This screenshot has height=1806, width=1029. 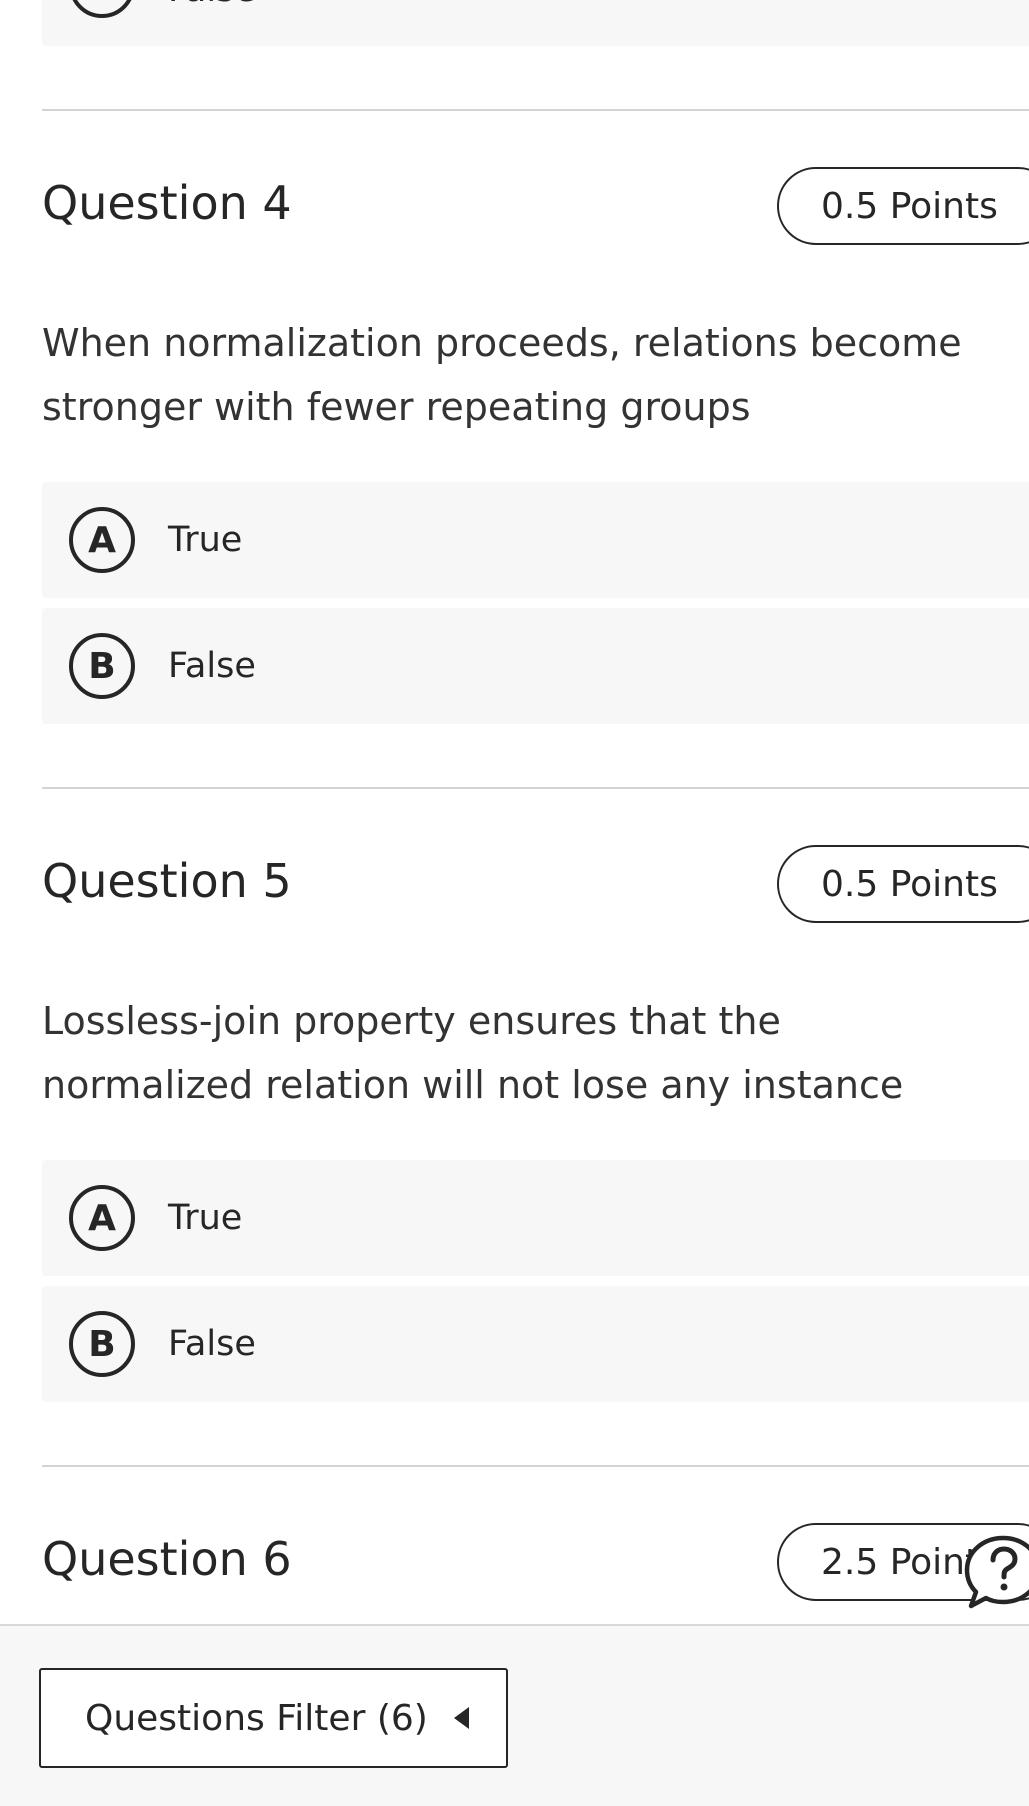 I want to click on question-5-points-badge: 0.5 Points, so click(x=903, y=884).